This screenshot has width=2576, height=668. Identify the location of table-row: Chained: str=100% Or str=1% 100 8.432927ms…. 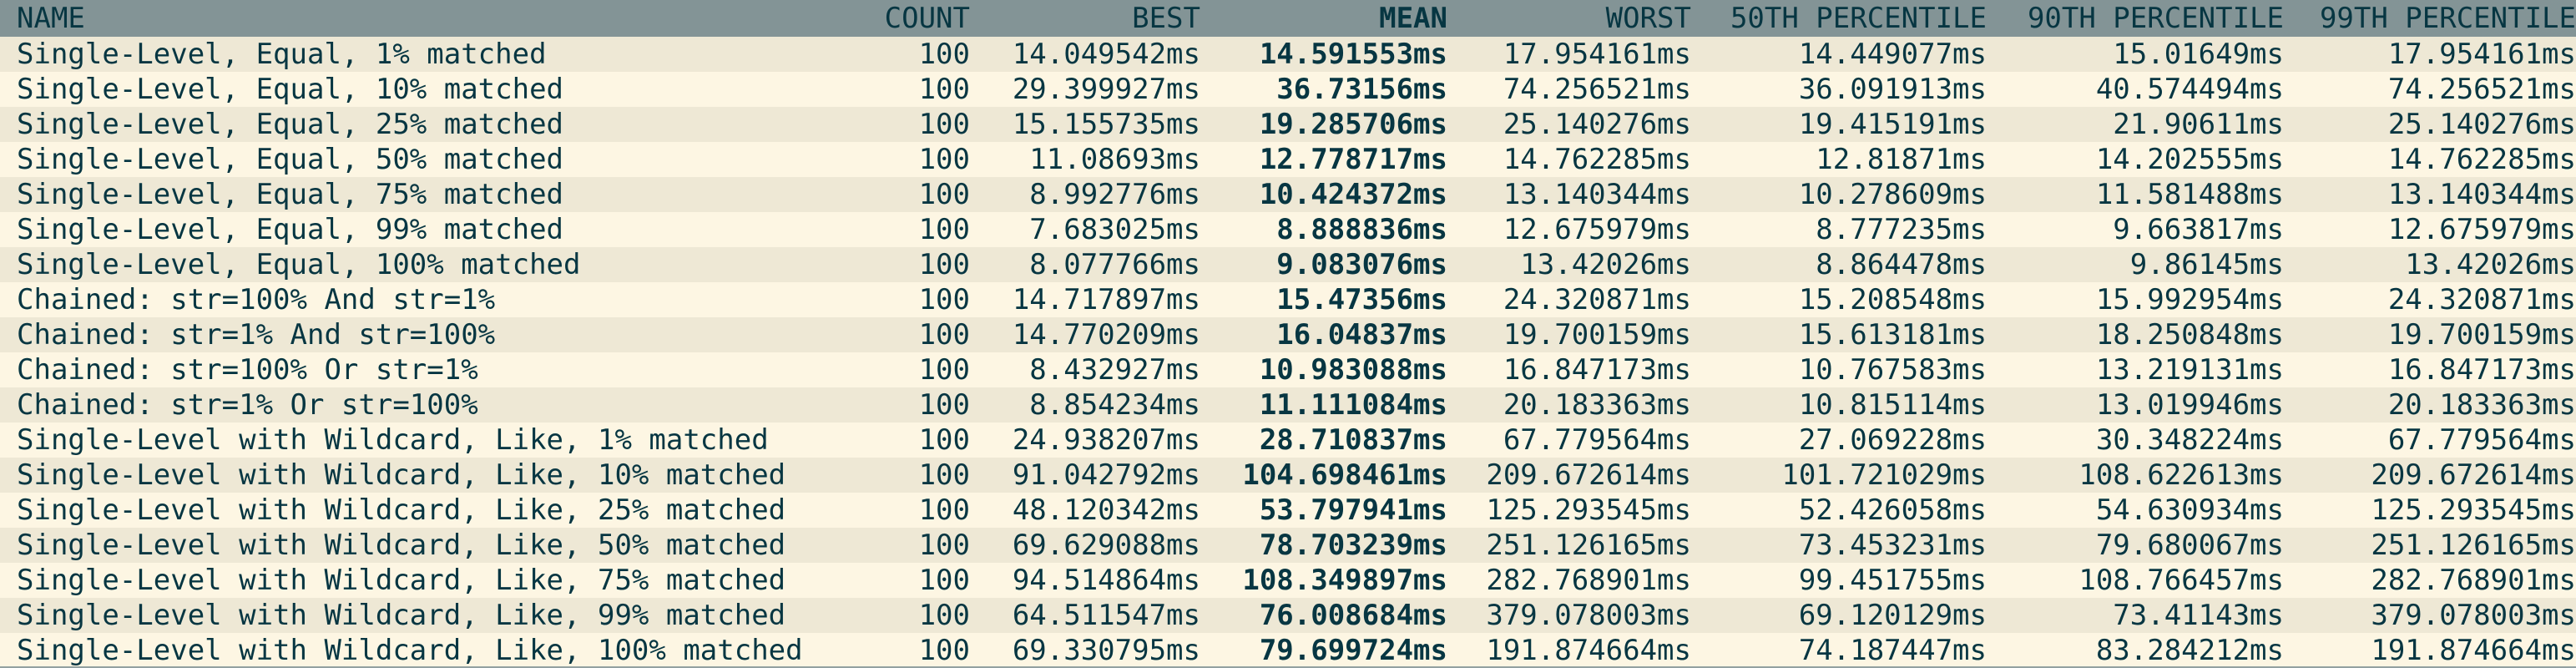
(1288, 369).